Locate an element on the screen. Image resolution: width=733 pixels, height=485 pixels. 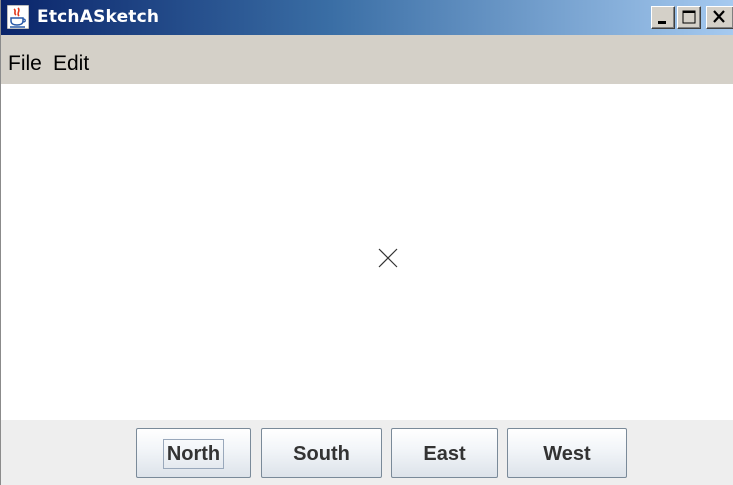
window-title: EtchASketch is located at coordinates (98, 17).